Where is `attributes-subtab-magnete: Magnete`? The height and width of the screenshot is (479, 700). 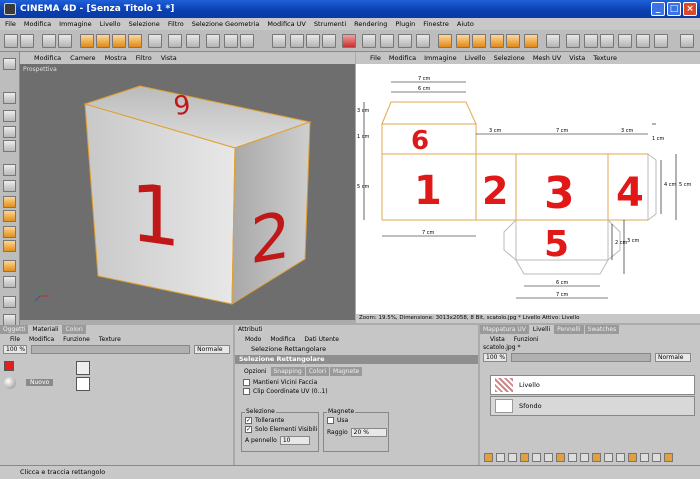 attributes-subtab-magnete: Magnete is located at coordinates (346, 371).